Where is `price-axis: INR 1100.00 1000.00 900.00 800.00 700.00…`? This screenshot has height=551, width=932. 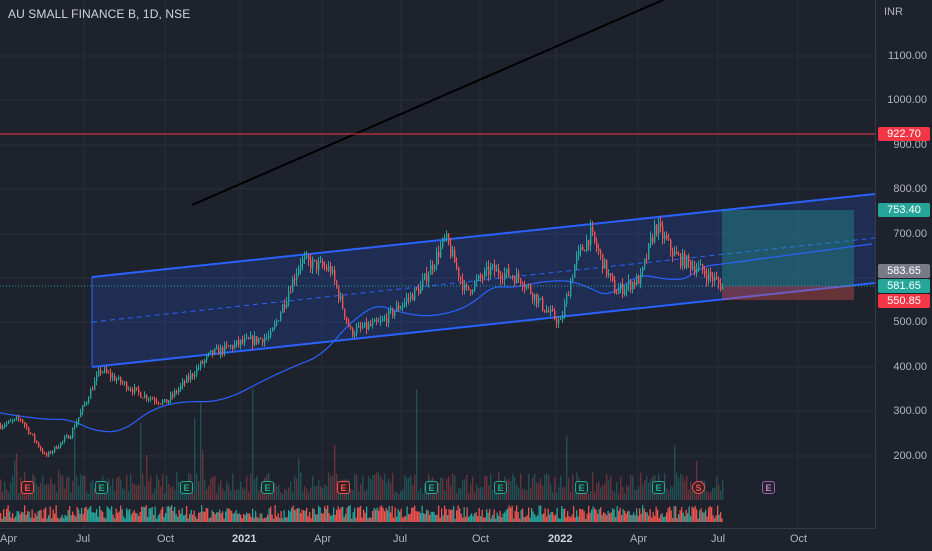 price-axis: INR 1100.00 1000.00 900.00 800.00 700.00… is located at coordinates (903, 264).